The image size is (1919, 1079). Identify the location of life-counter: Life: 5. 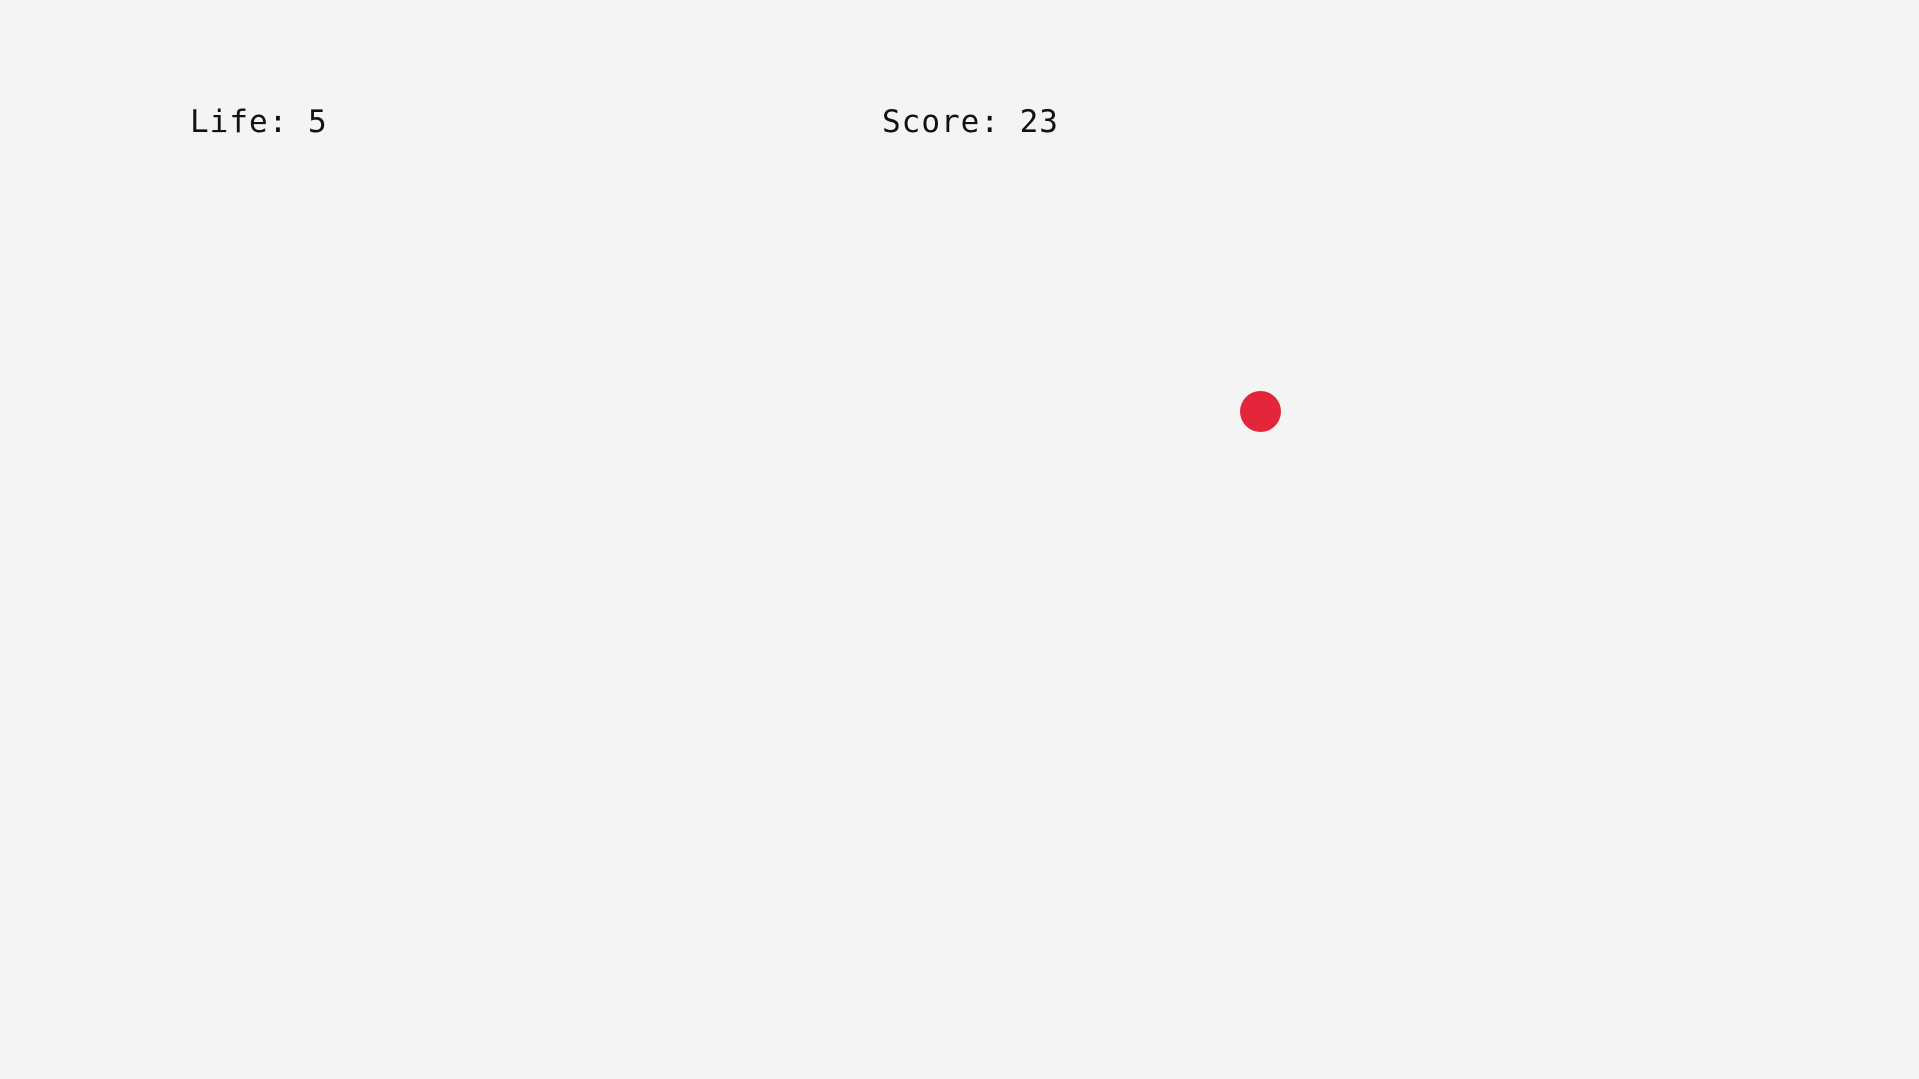
(259, 122).